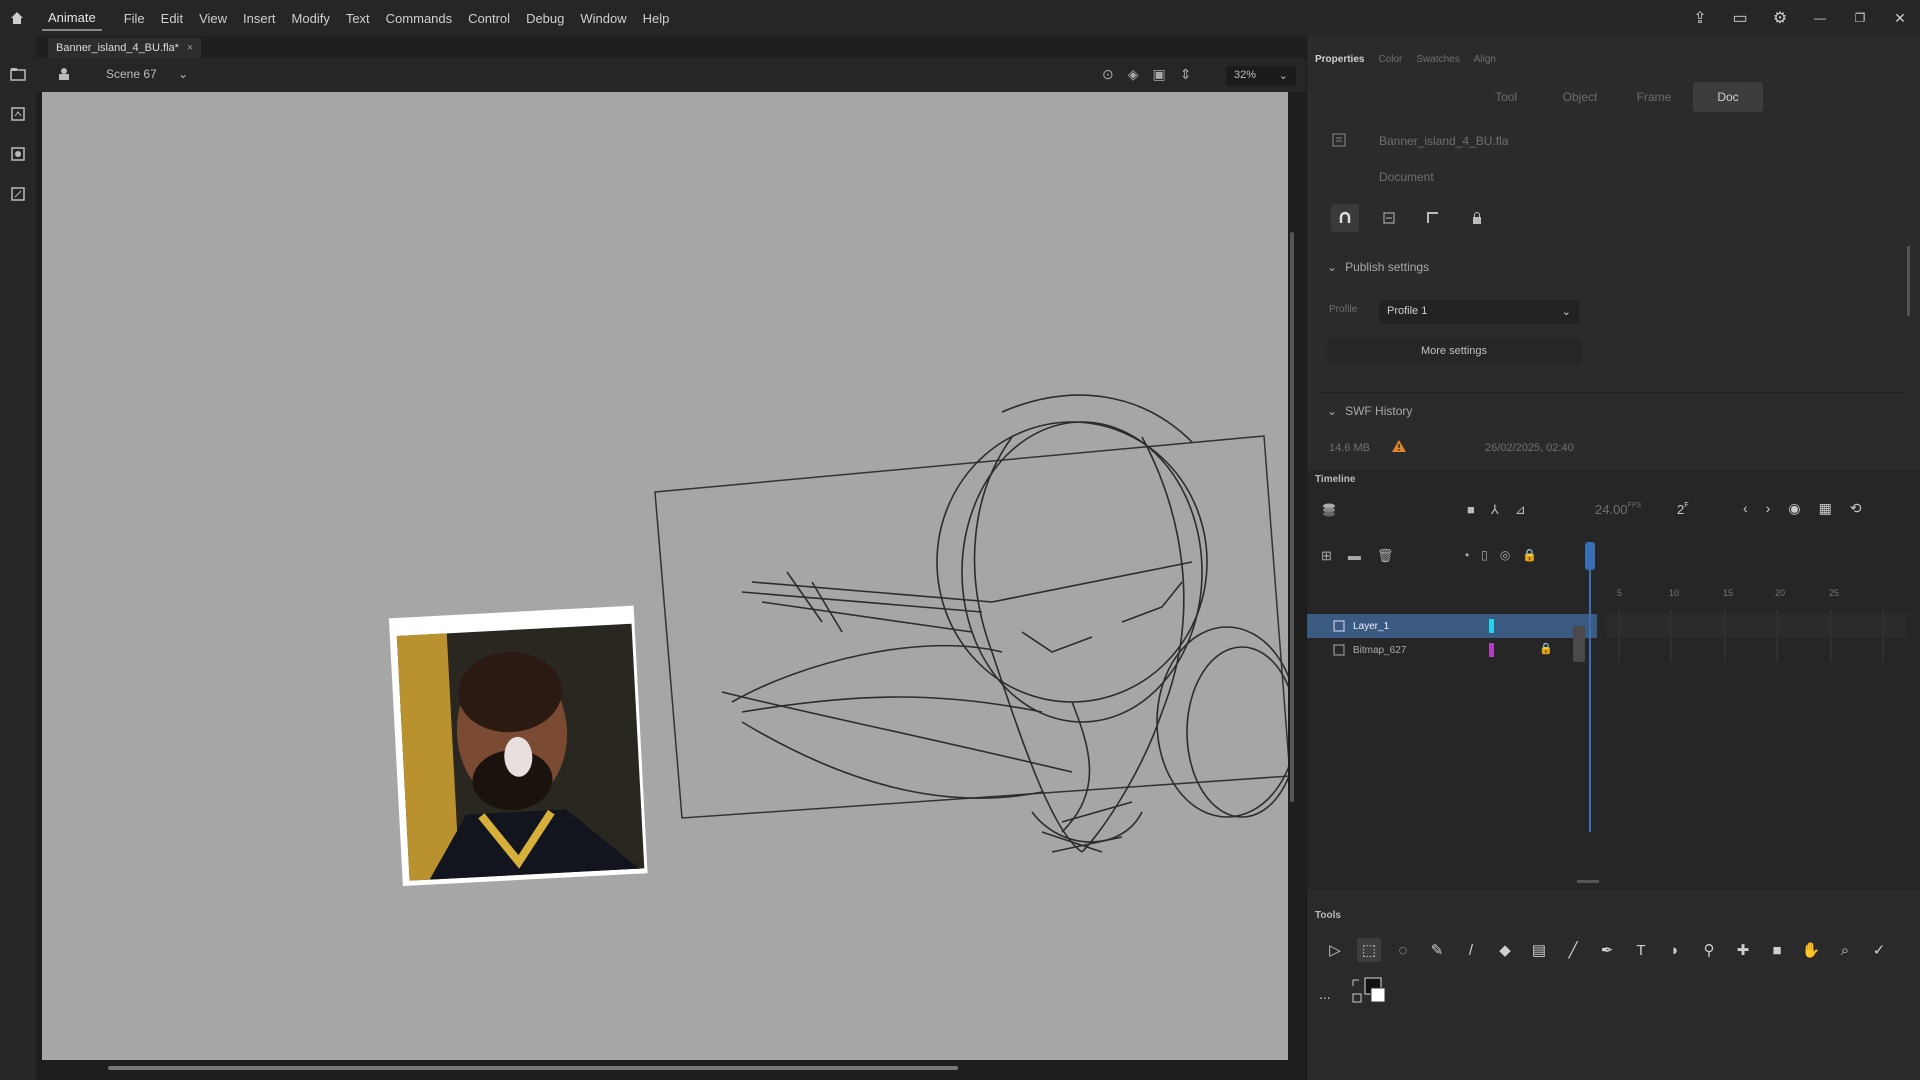 The image size is (1920, 1080). What do you see at coordinates (1495, 510) in the screenshot?
I see `parenting-icon: ⅄` at bounding box center [1495, 510].